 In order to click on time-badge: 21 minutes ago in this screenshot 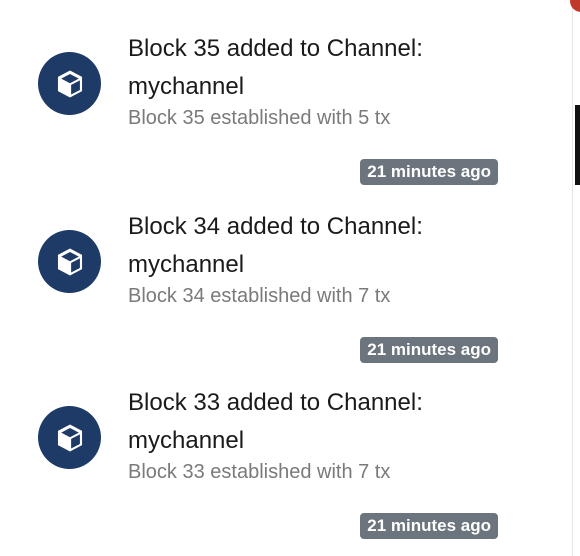, I will do `click(429, 526)`.